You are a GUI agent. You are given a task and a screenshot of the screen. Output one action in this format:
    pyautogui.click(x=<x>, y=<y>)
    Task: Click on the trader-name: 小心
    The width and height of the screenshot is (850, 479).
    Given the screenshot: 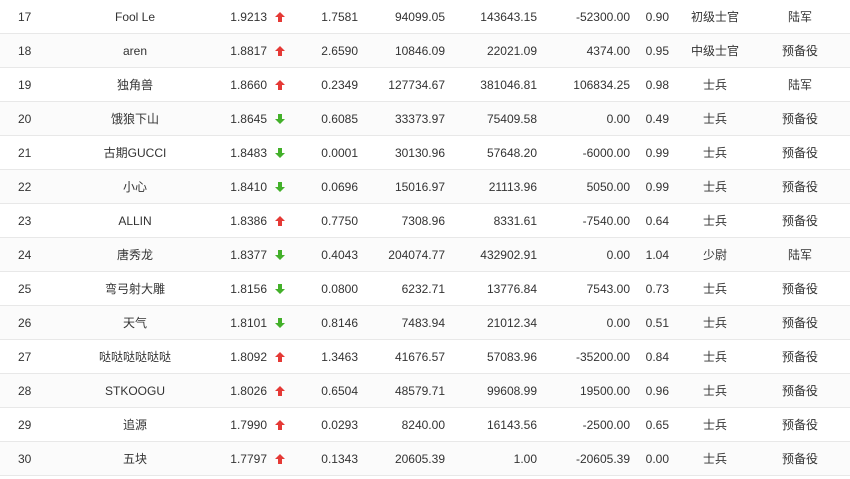 What is the action you would take?
    pyautogui.click(x=135, y=187)
    